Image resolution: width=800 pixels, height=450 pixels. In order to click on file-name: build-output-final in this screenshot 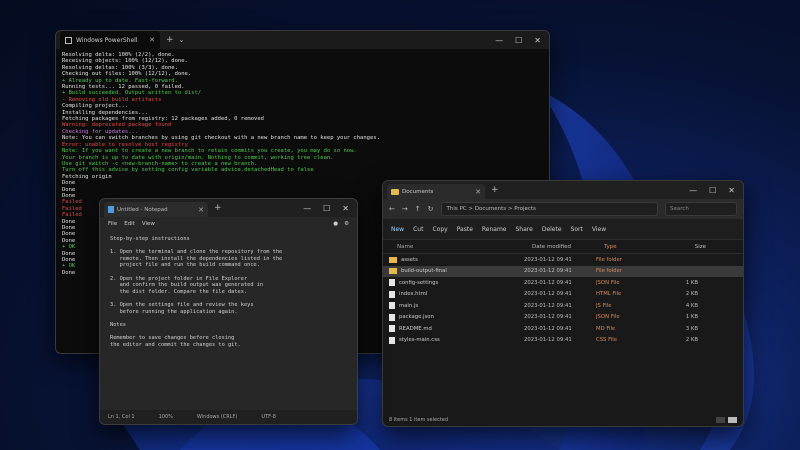, I will do `click(424, 271)`.